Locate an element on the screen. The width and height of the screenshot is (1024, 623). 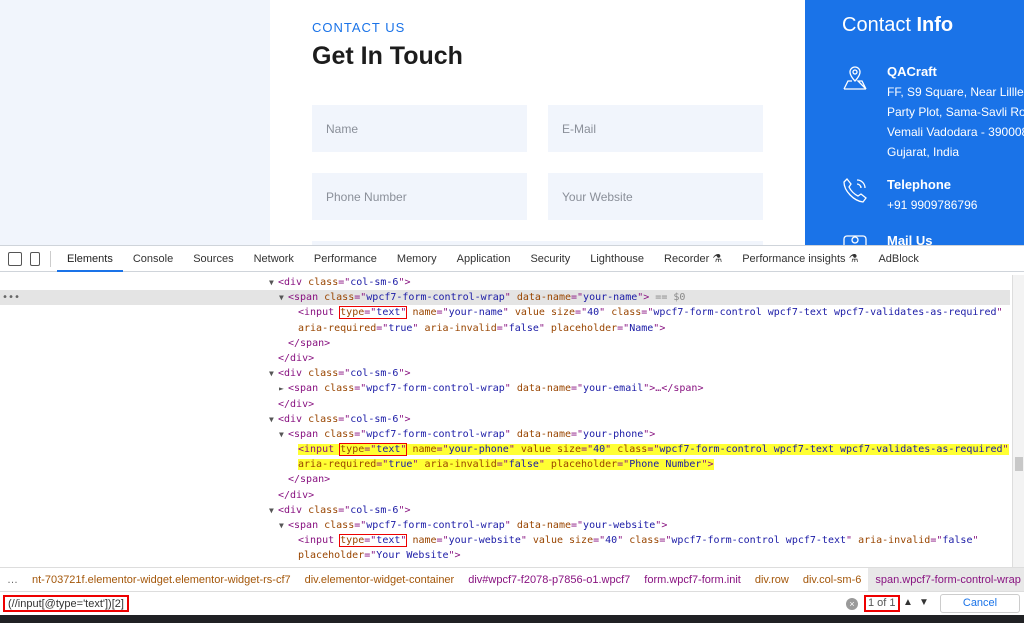
code-token: 40 is located at coordinates (599, 450).